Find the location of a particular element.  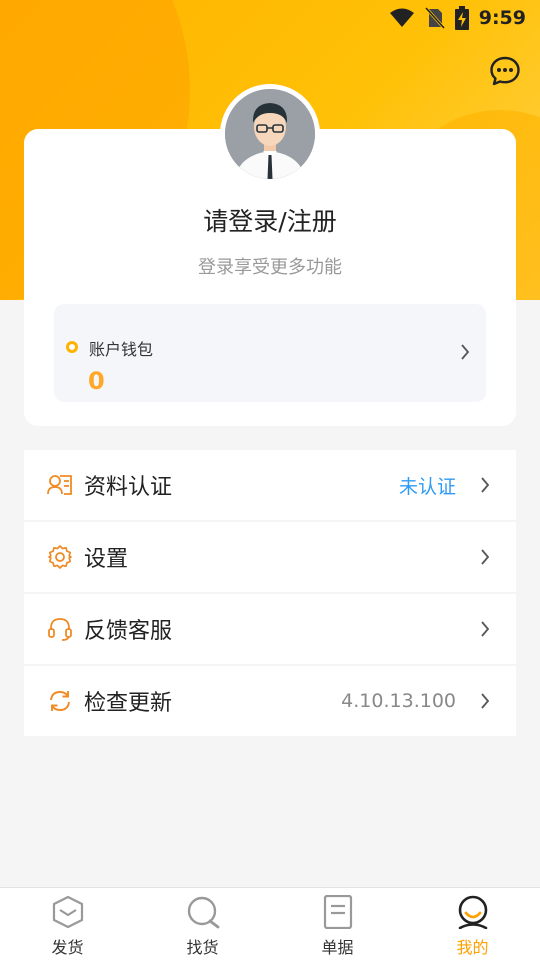

tab-ship: 发货 is located at coordinates (67, 924).